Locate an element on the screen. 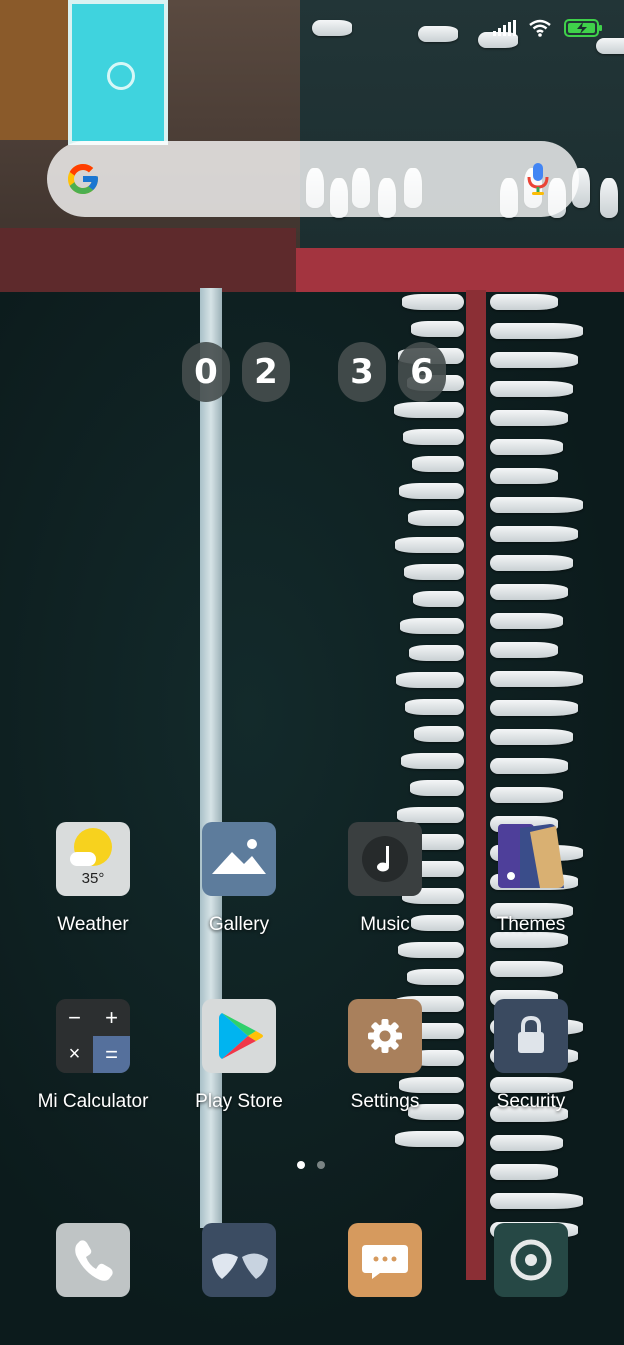 The width and height of the screenshot is (624, 1345). app-settings: Settings is located at coordinates (385, 1056).